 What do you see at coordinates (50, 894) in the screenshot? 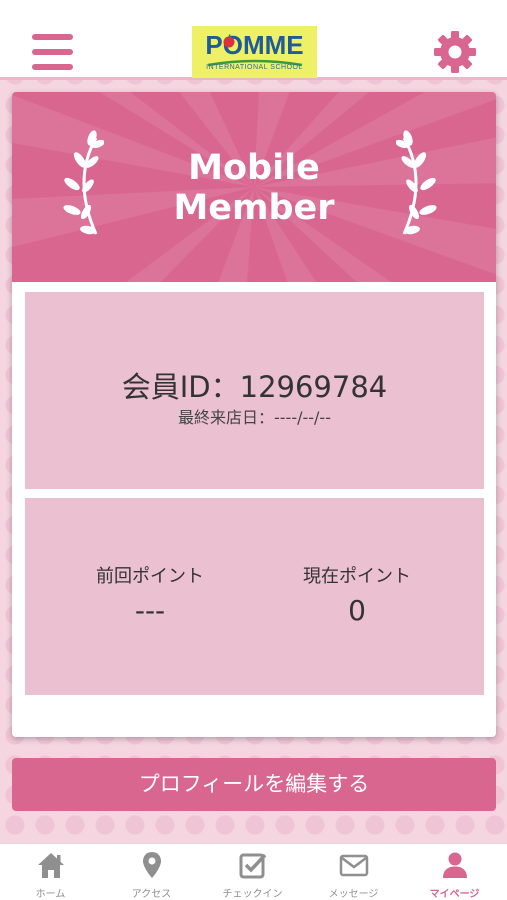
I see `tab-label: ホーム` at bounding box center [50, 894].